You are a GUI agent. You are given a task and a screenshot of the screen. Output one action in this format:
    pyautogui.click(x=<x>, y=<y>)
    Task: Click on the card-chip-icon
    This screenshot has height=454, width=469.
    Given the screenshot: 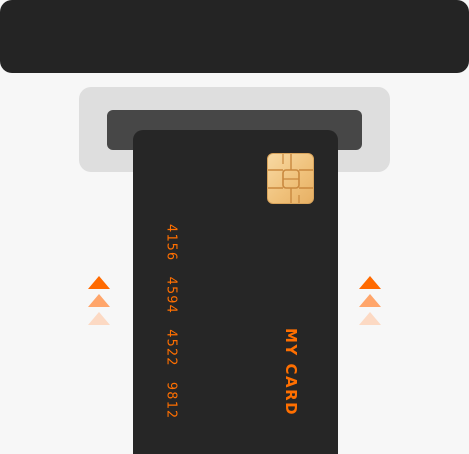 What is the action you would take?
    pyautogui.click(x=290, y=178)
    